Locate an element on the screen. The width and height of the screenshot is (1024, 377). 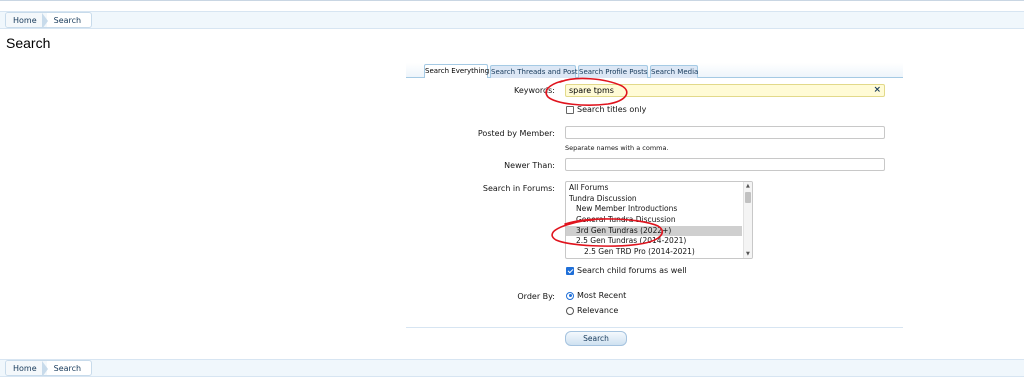
order-most-recent-radio: Most Recent is located at coordinates (596, 295).